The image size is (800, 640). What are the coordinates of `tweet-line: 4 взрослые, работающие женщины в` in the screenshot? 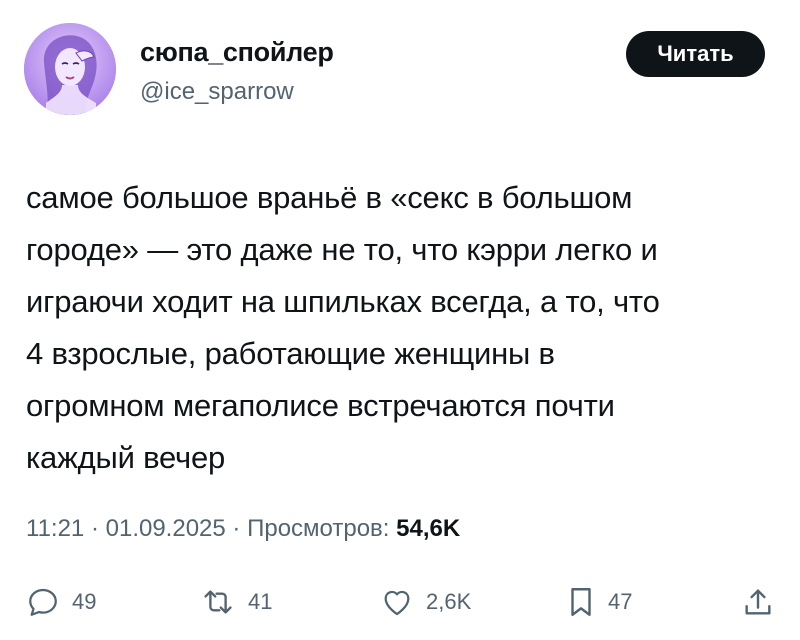 It's located at (290, 353).